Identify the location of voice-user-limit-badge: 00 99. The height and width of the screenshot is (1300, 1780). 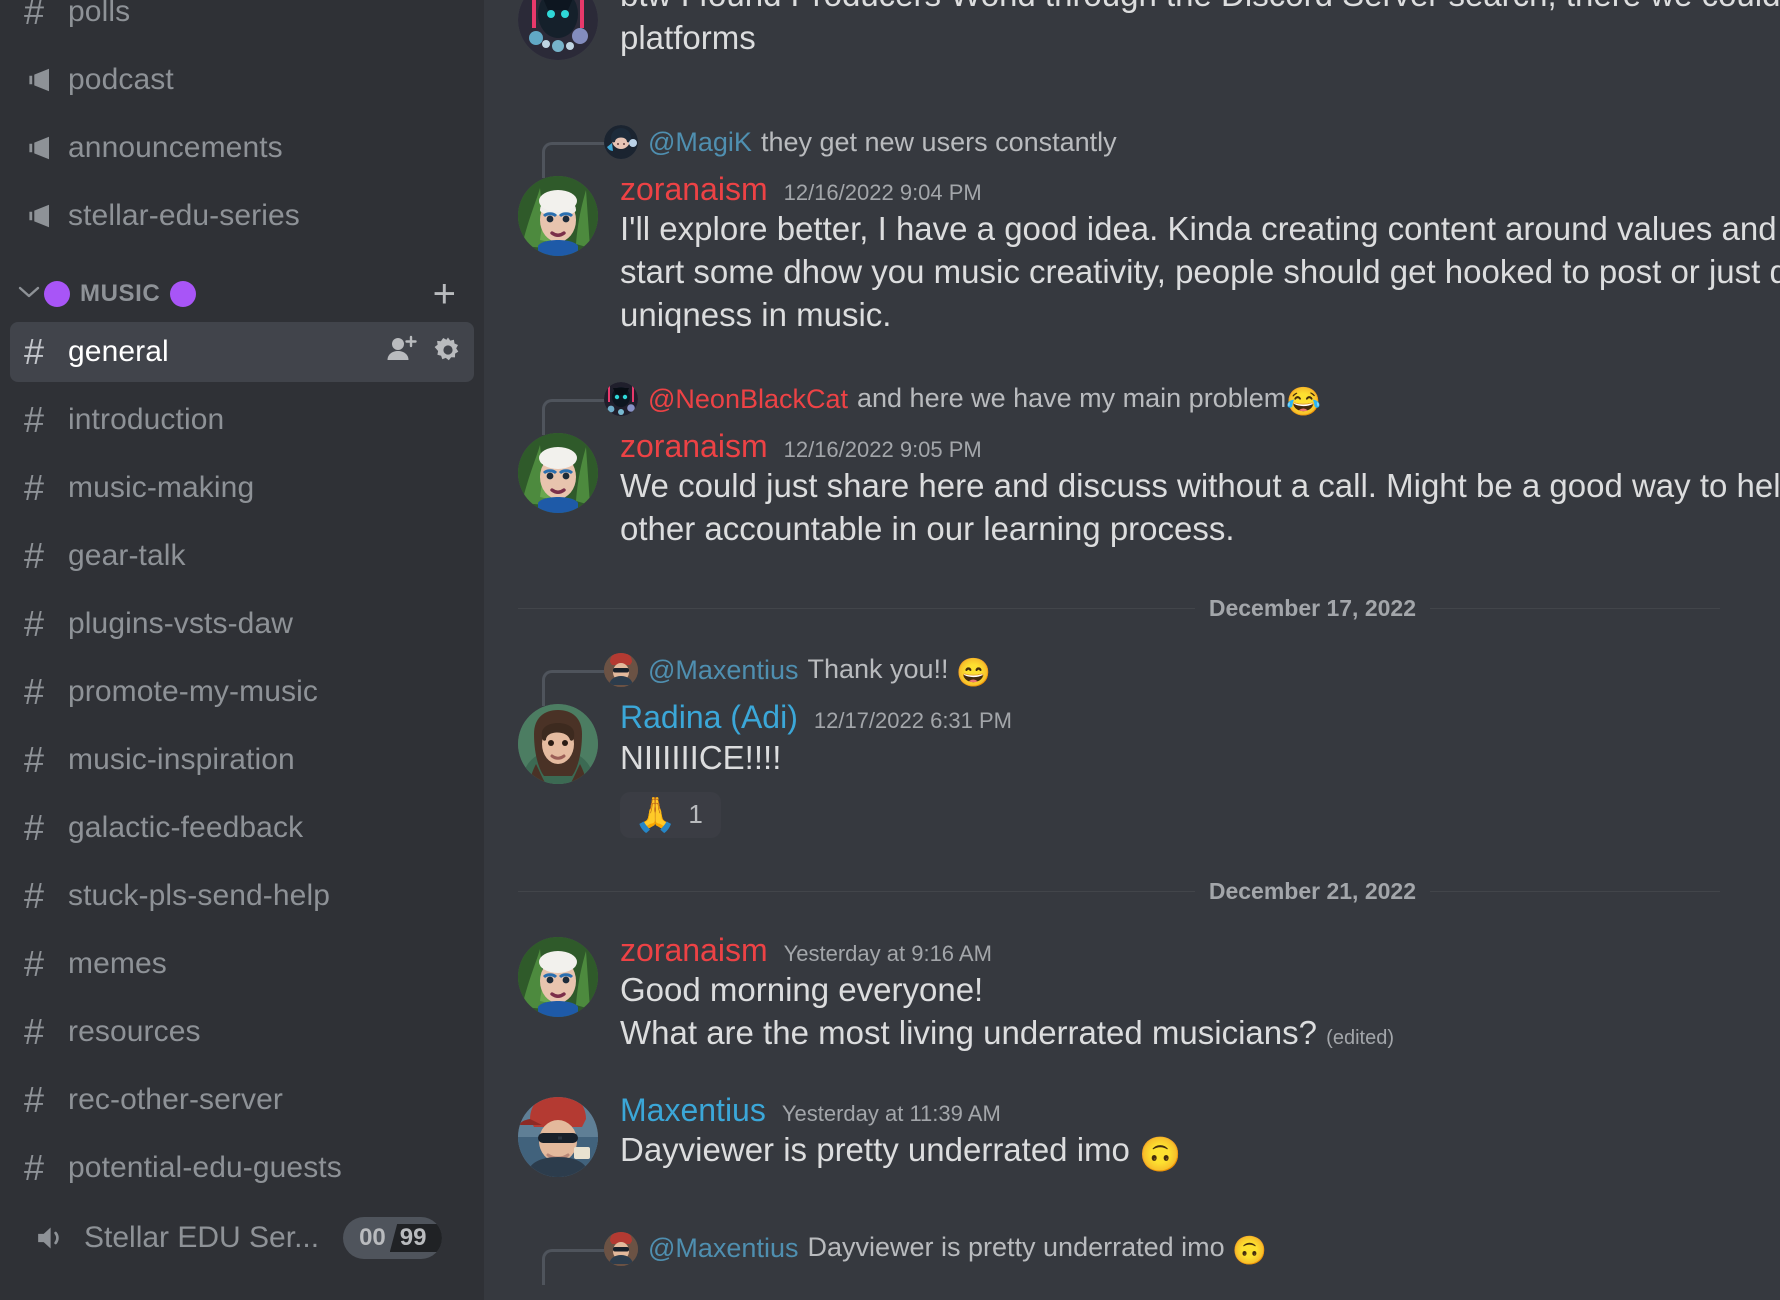
(393, 1238).